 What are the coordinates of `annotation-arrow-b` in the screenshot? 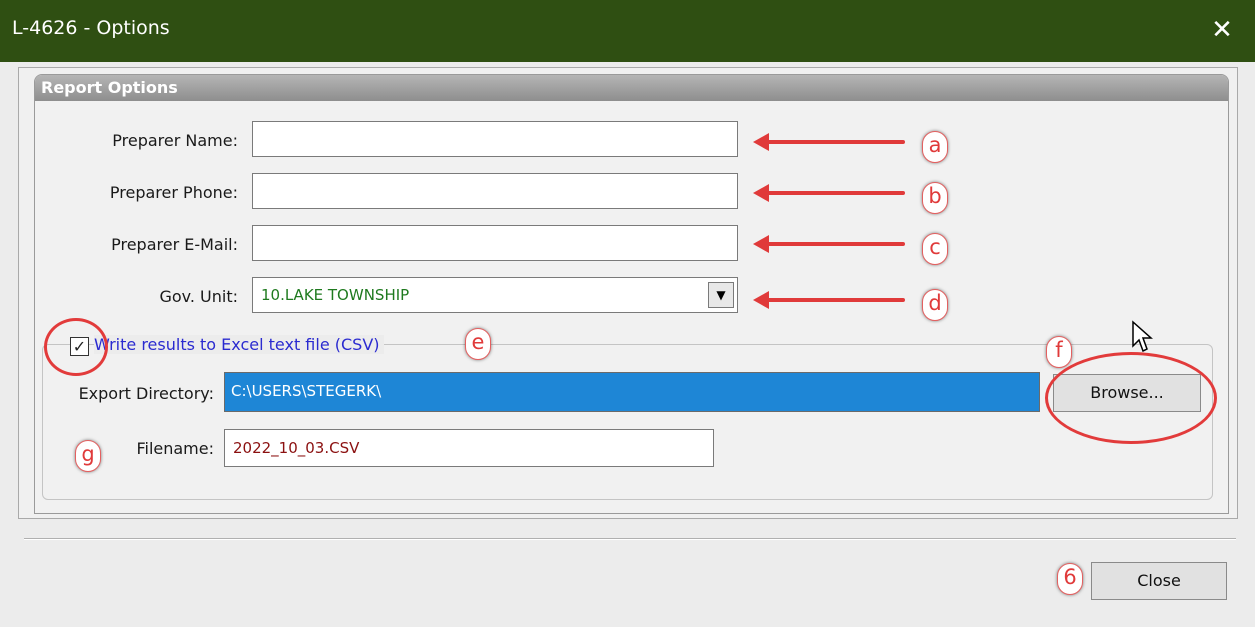 It's located at (829, 193).